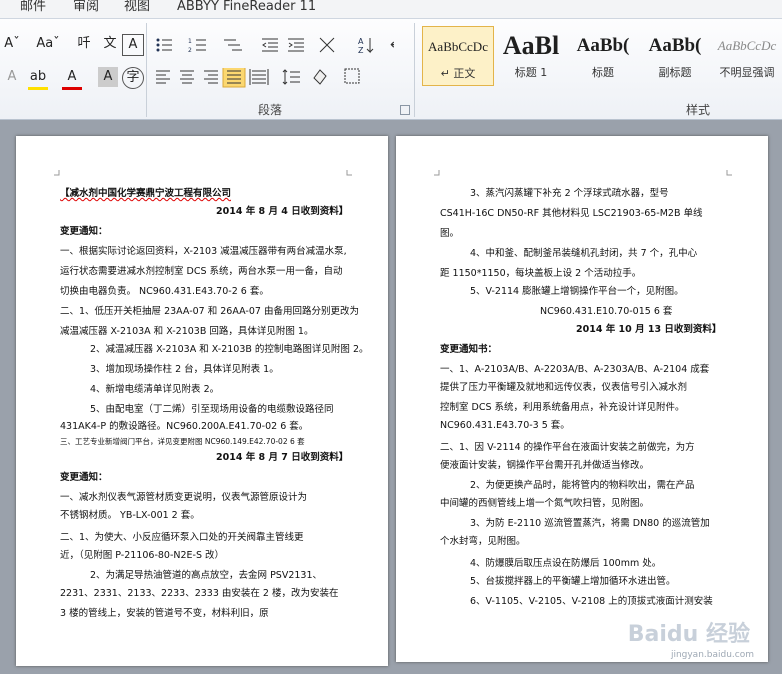 This screenshot has width=782, height=674. I want to click on document-line: 减温减压器 X-2103A 和 X-2103B 回路，具体详见附图 1。, so click(187, 331).